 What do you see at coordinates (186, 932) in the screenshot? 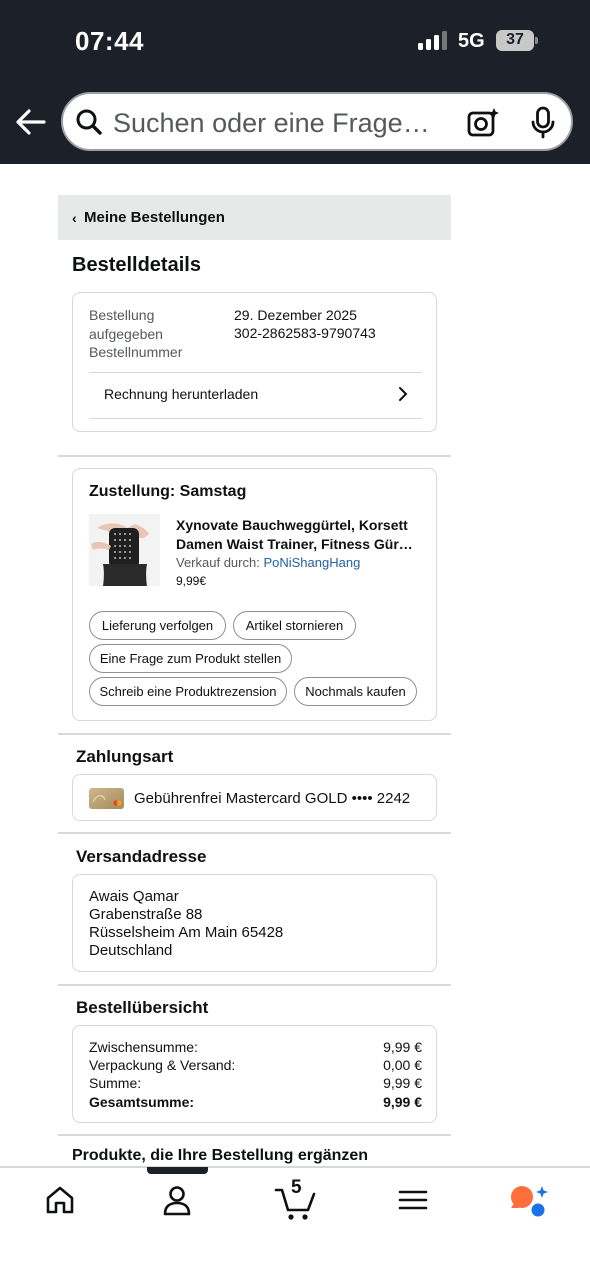
I see `address-line: Rüsselsheim Am Main 65428` at bounding box center [186, 932].